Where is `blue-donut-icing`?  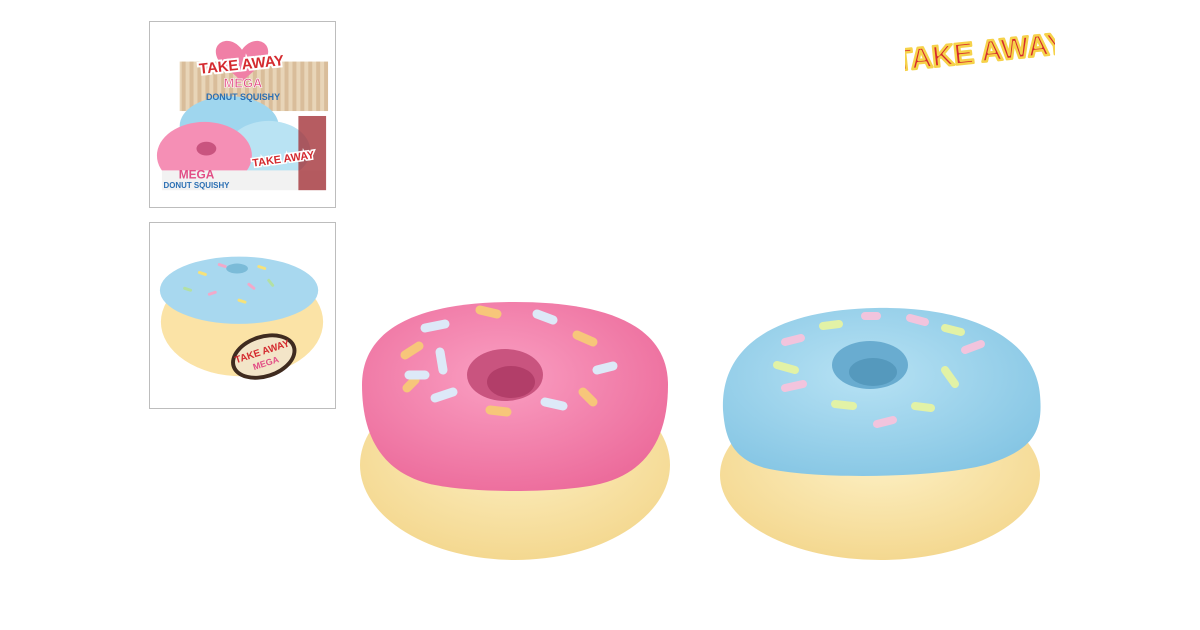 blue-donut-icing is located at coordinates (881, 391).